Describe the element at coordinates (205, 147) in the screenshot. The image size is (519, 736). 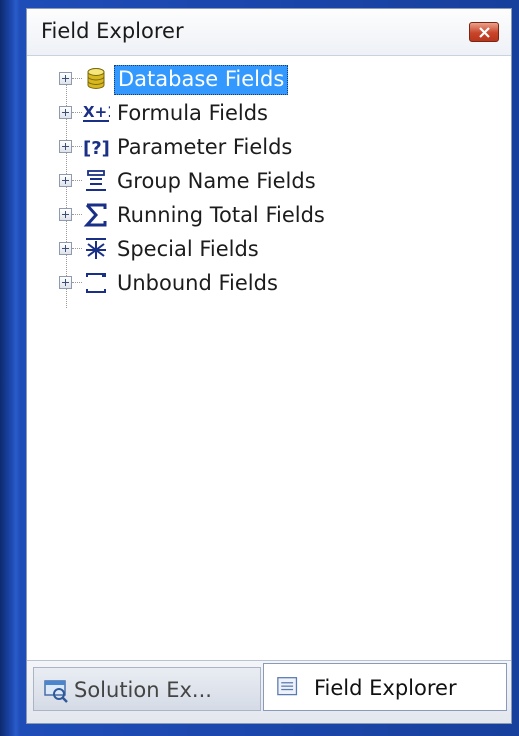
I see `tree-item-label: Parameter Fields` at that location.